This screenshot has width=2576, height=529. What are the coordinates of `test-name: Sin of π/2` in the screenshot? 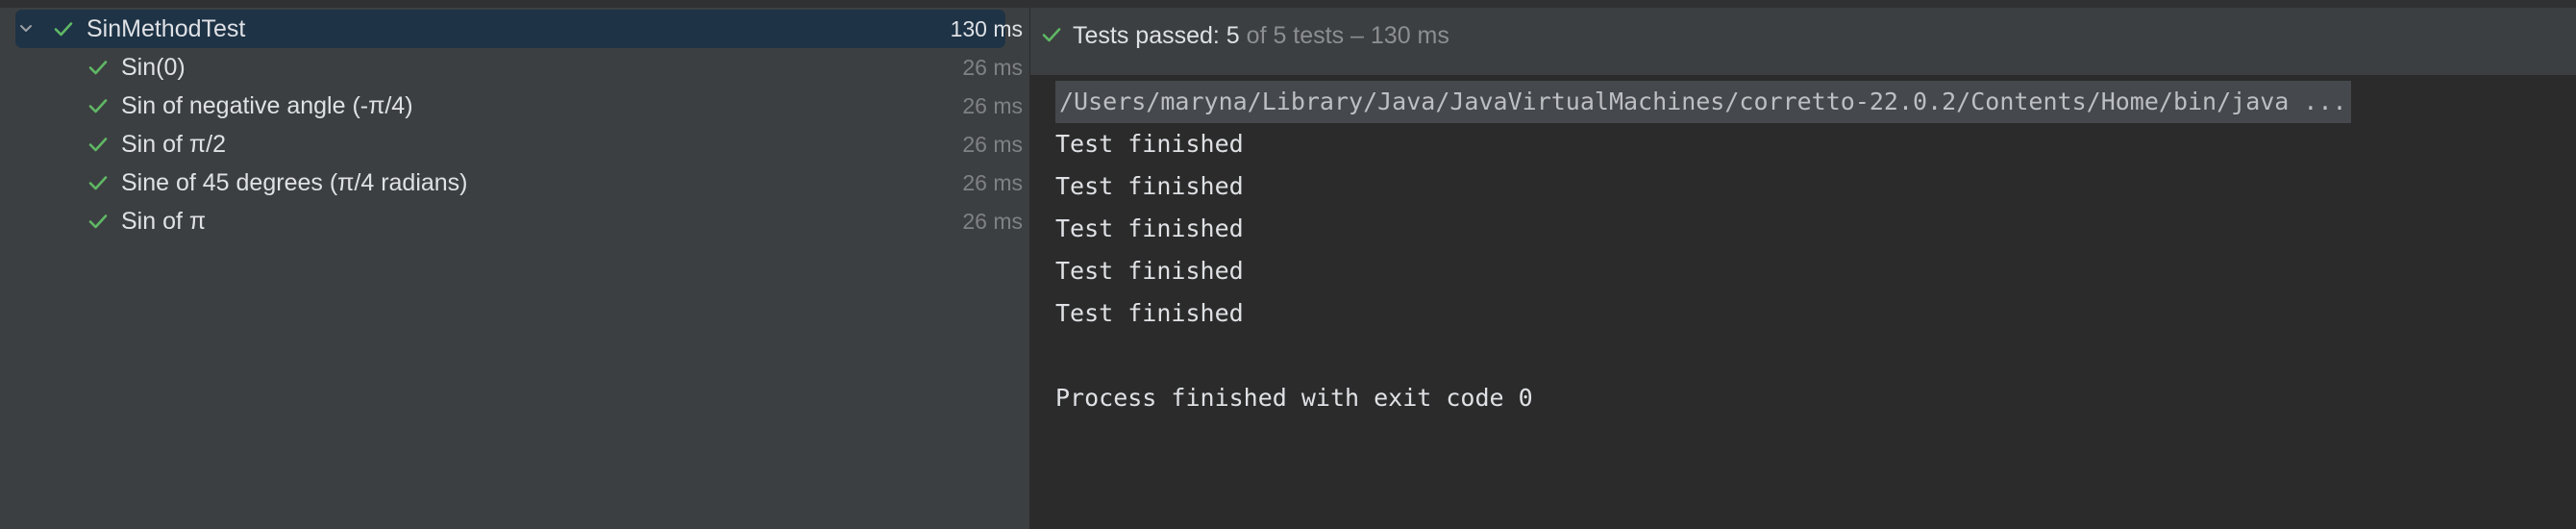 It's located at (173, 144).